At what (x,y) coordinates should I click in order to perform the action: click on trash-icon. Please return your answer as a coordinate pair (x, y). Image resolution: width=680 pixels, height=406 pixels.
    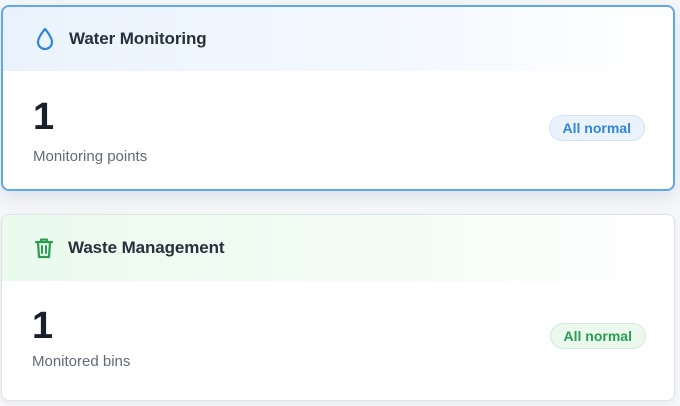
    Looking at the image, I should click on (44, 248).